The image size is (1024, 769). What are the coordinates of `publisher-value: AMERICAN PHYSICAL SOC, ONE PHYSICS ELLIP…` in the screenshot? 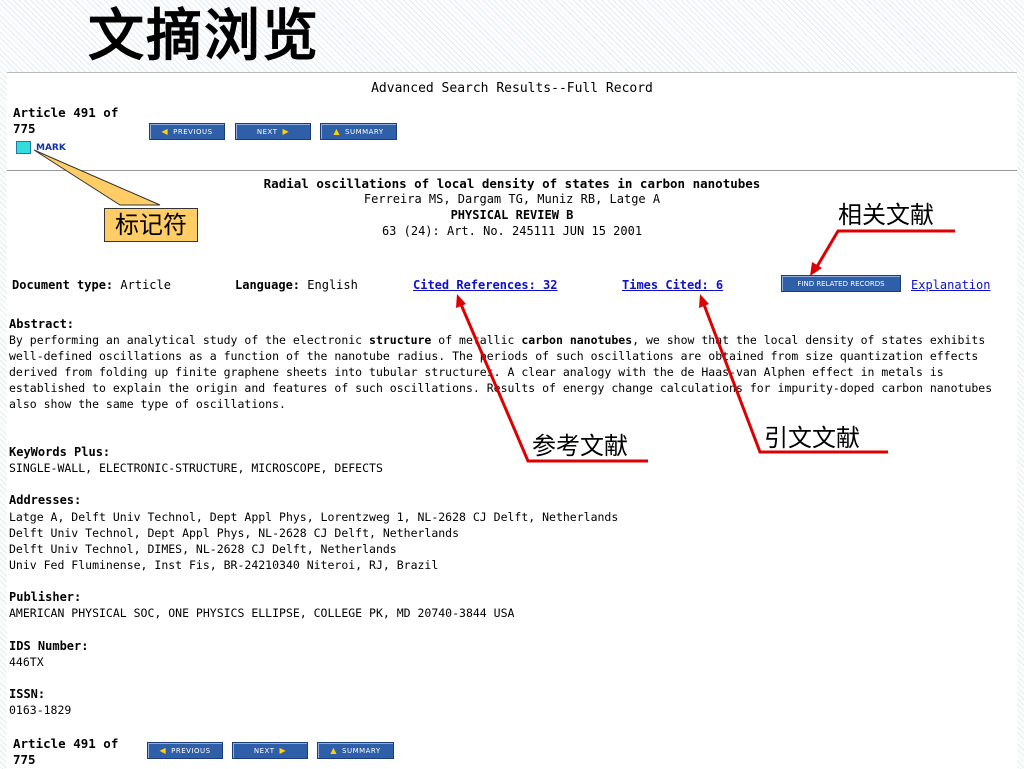 It's located at (262, 613).